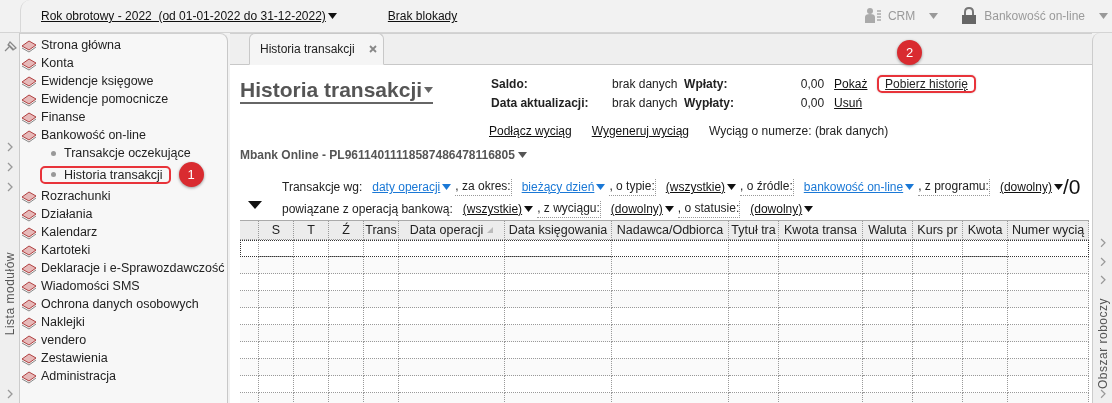 The width and height of the screenshot is (1112, 403). I want to click on sidebar-item: Bankowość on-line, so click(123, 135).